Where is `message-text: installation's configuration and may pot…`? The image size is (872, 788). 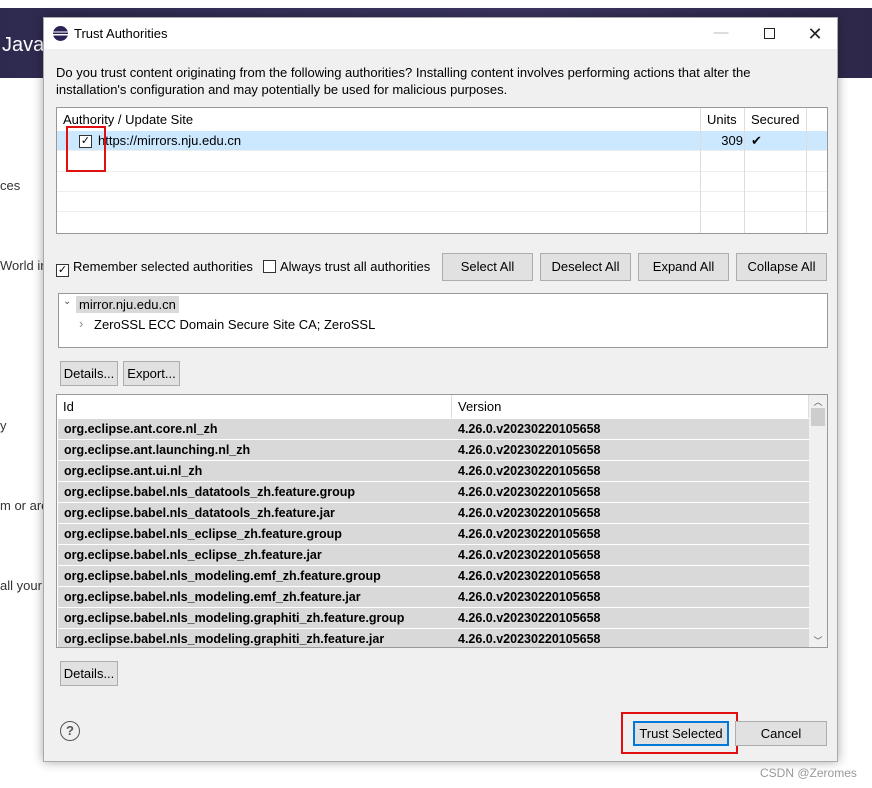 message-text: installation's configuration and may pot… is located at coordinates (282, 89).